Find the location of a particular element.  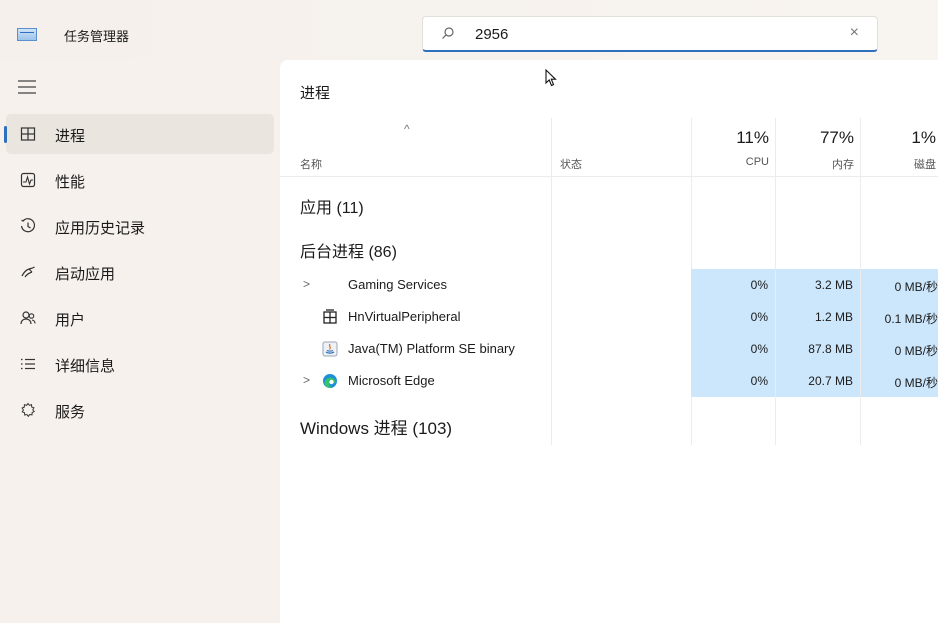

process-name: Java(TM) Platform SE binary is located at coordinates (431, 348).